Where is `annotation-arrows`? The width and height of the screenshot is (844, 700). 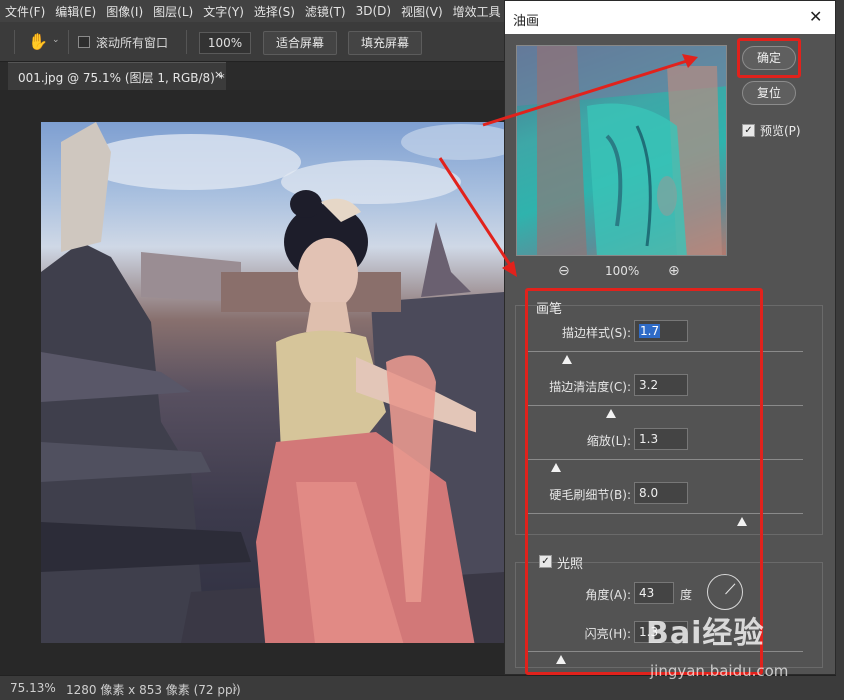
annotation-arrows is located at coordinates (568, 165).